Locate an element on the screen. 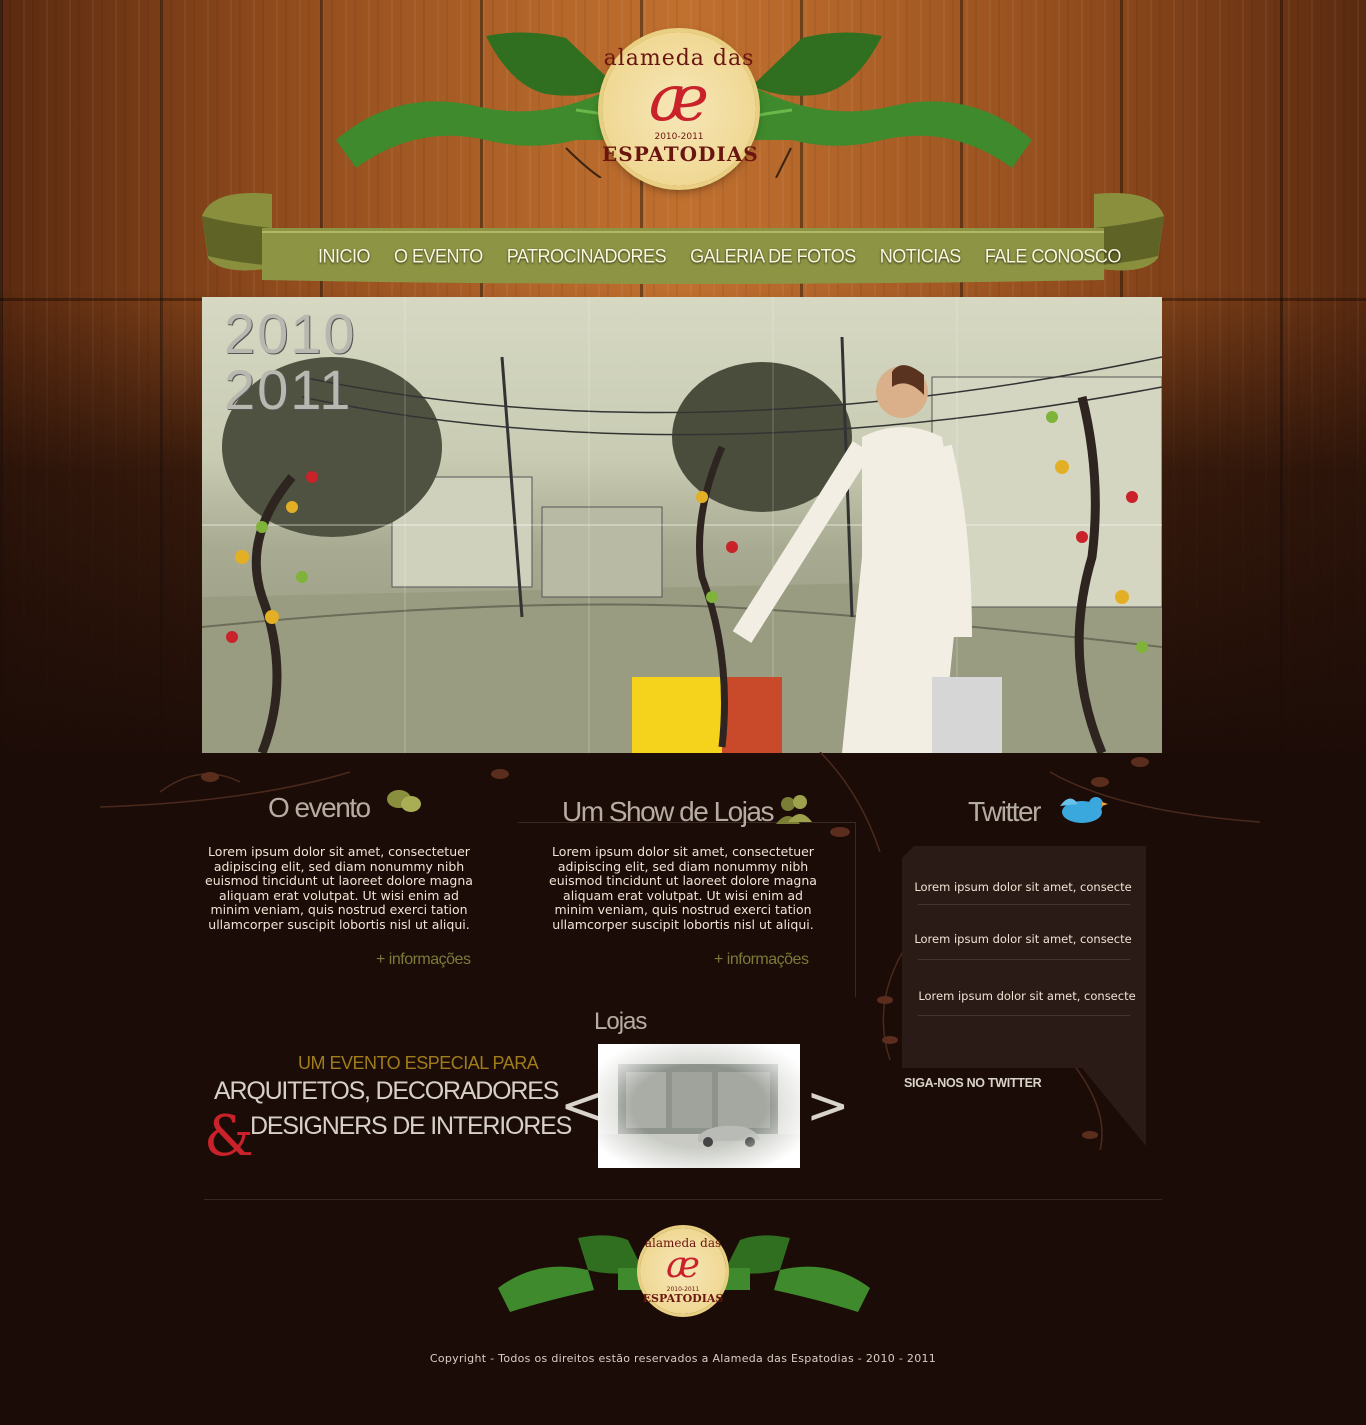  nav-item-galeria-de-fotos: GALERIA DE FOTOS is located at coordinates (773, 256).